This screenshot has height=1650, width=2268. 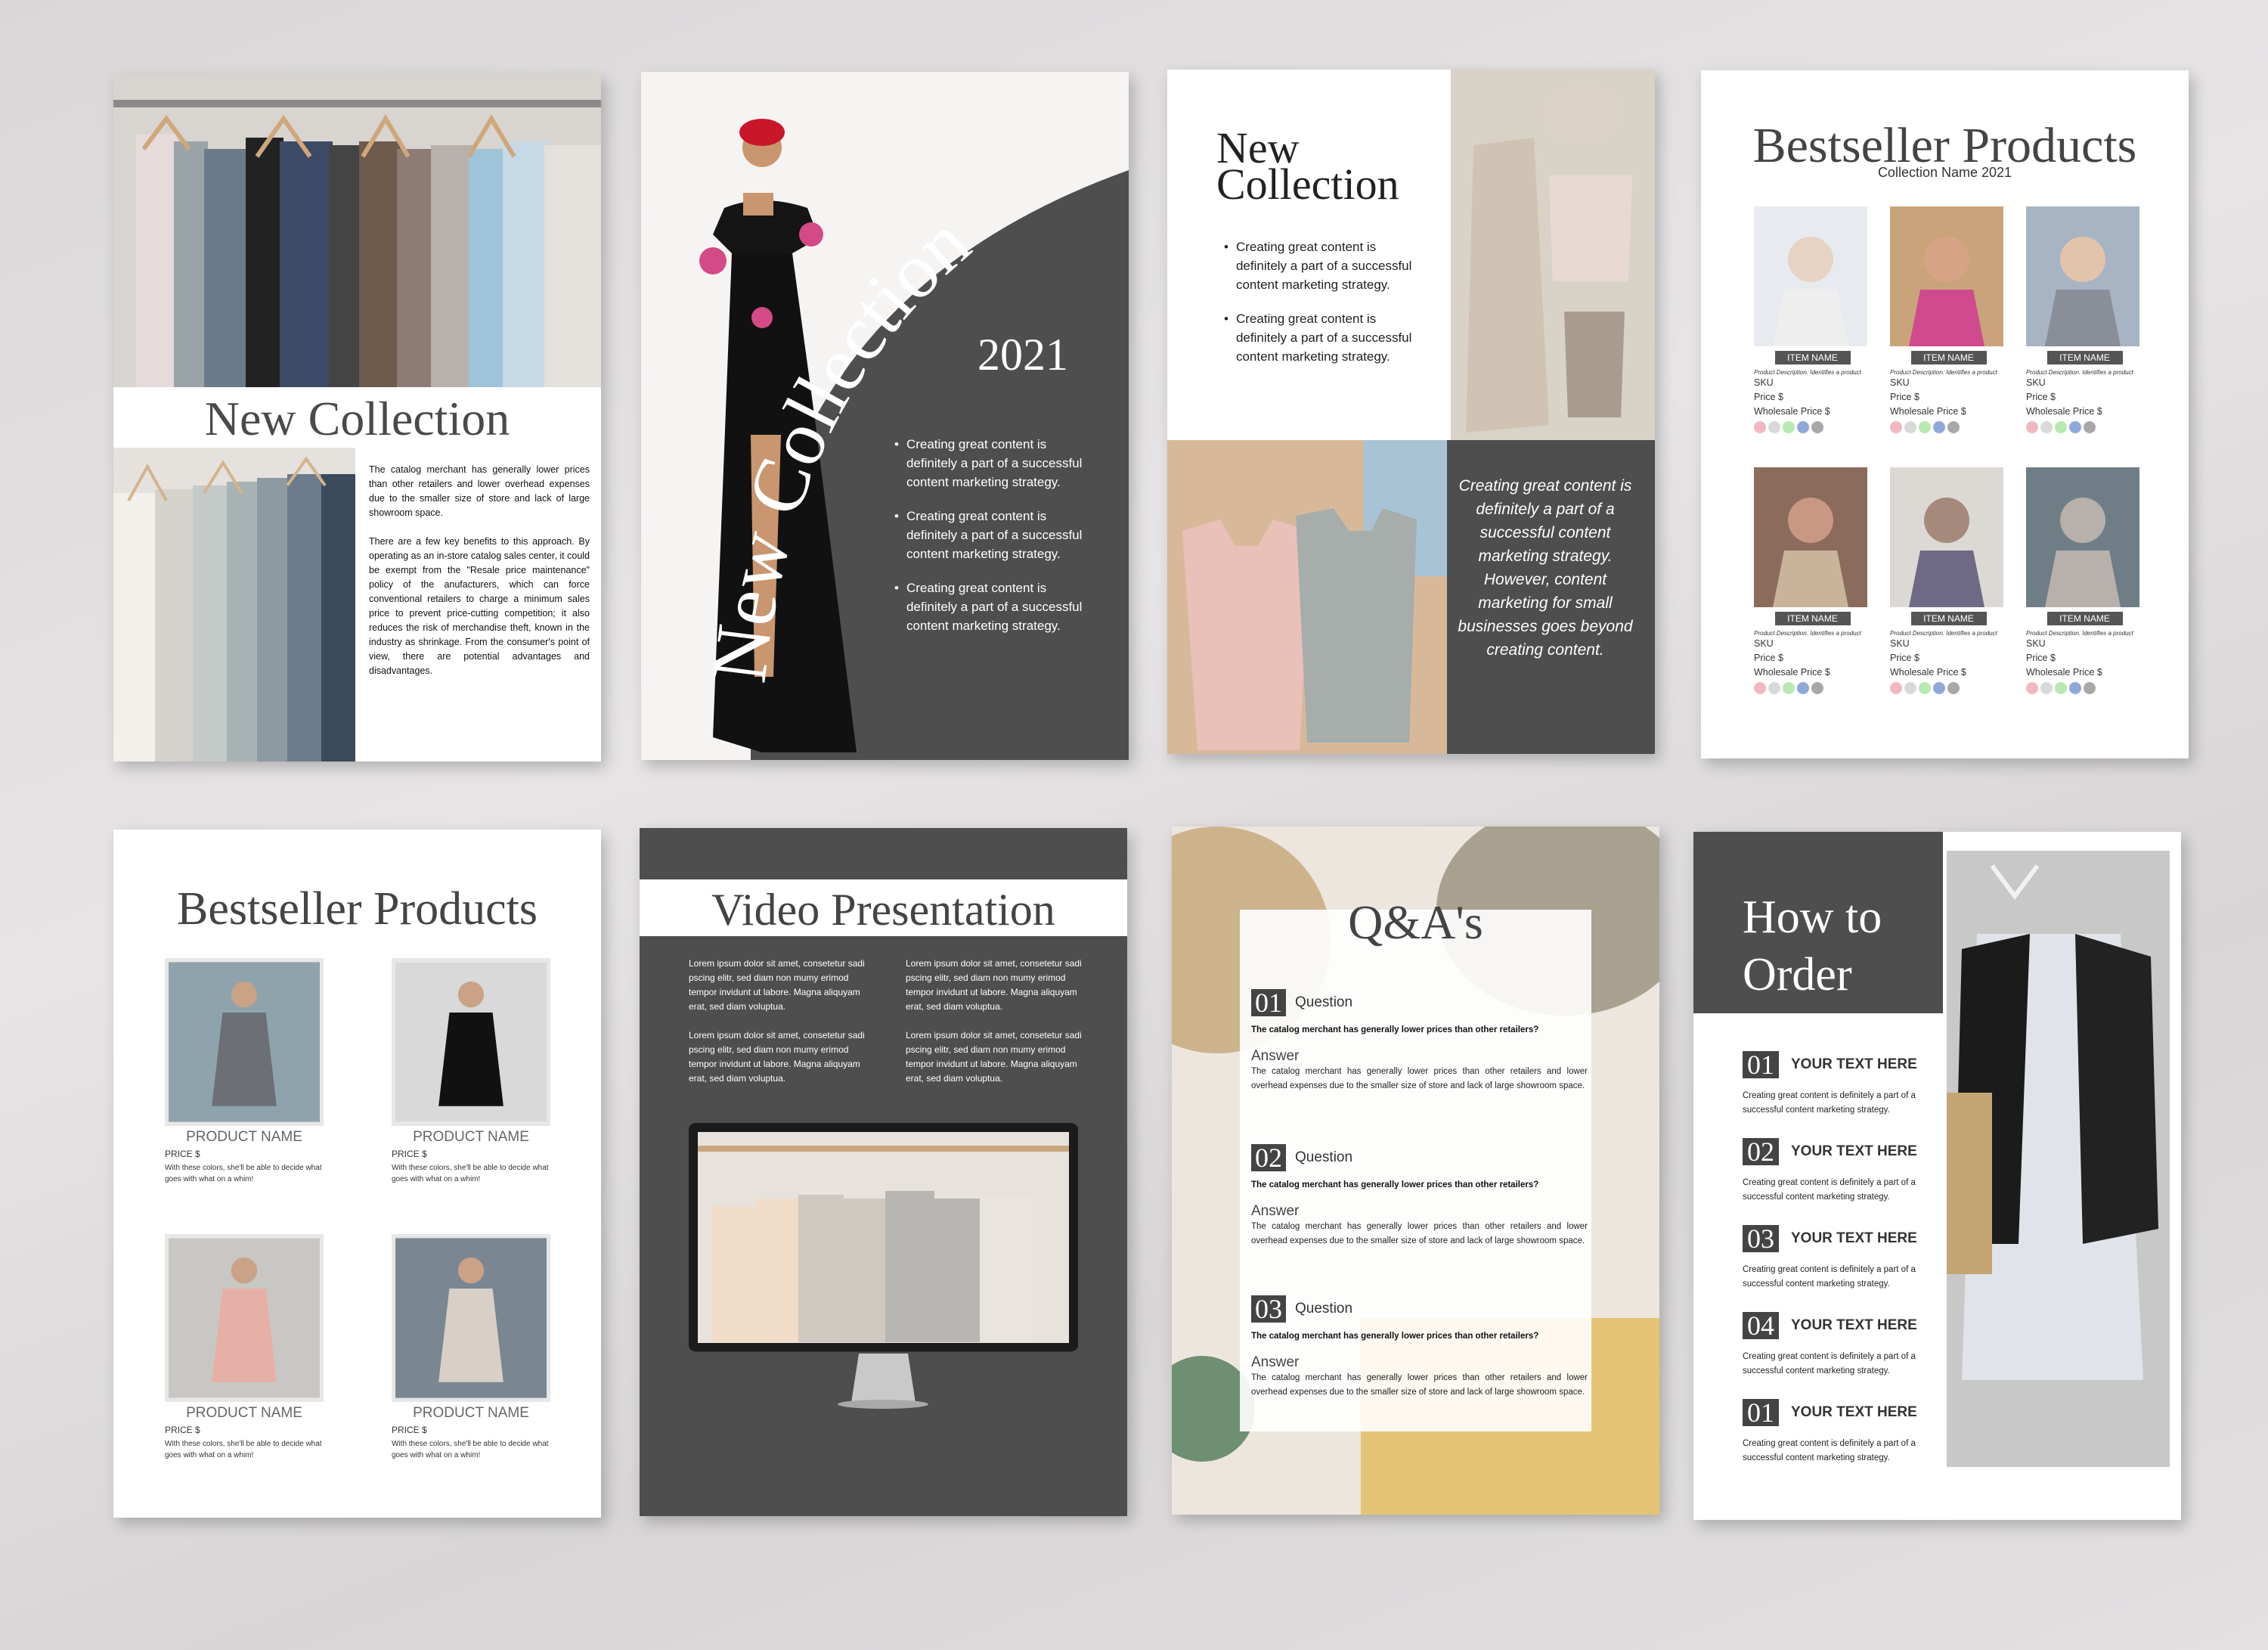 I want to click on step-number: 02, so click(x=1761, y=1151).